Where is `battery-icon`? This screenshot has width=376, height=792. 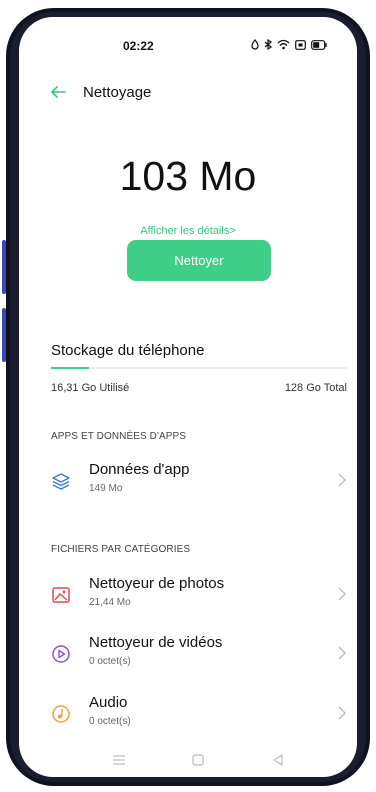 battery-icon is located at coordinates (319, 44).